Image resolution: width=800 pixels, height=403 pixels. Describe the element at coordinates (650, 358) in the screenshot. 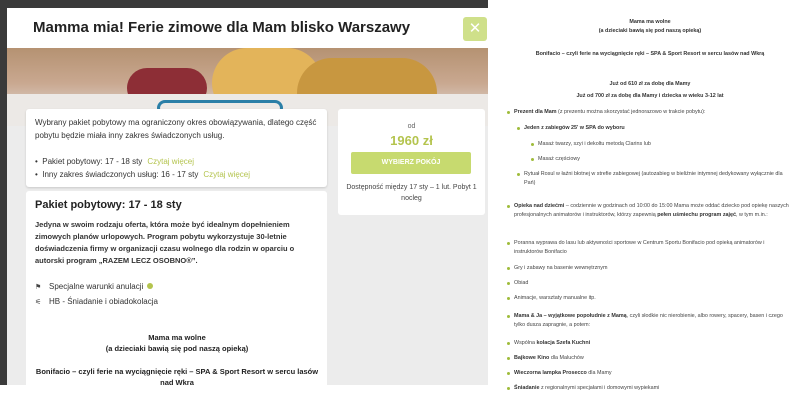

I see `list-item: Bajkowe Kino dla Maluchów` at that location.